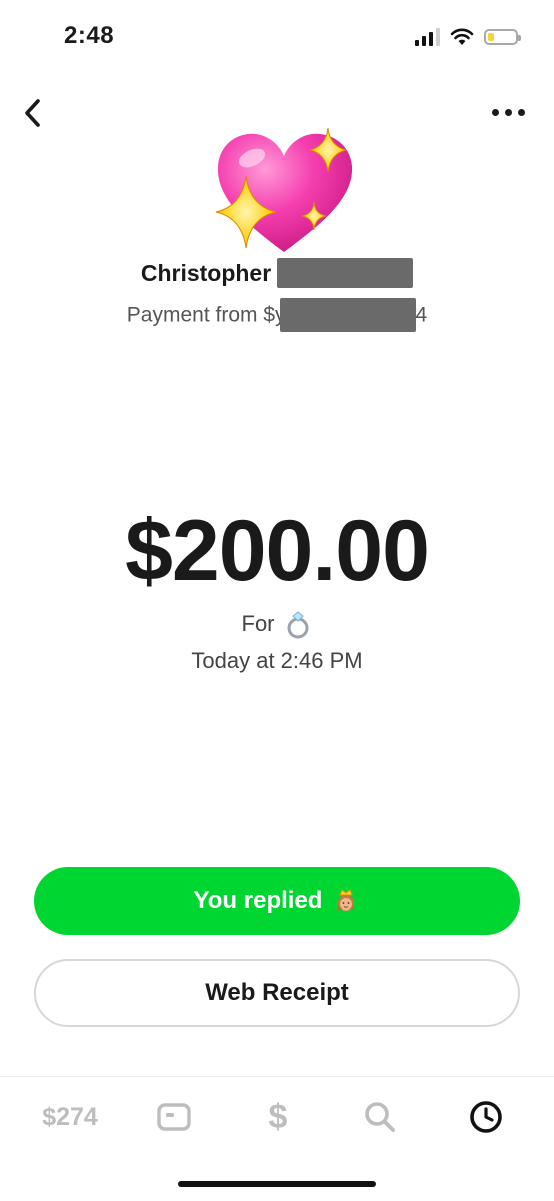  I want to click on more-options-button, so click(508, 112).